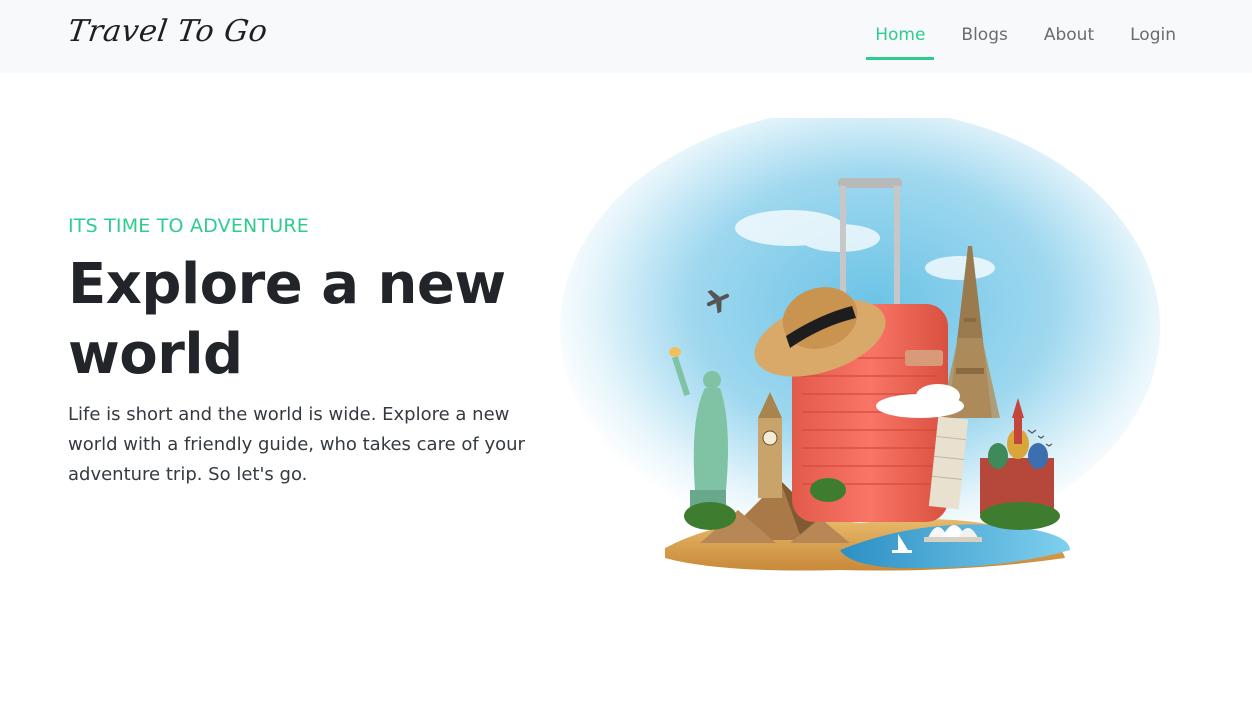 Image resolution: width=1252 pixels, height=704 pixels. What do you see at coordinates (303, 320) in the screenshot?
I see `hero-headline: Explore a new world` at bounding box center [303, 320].